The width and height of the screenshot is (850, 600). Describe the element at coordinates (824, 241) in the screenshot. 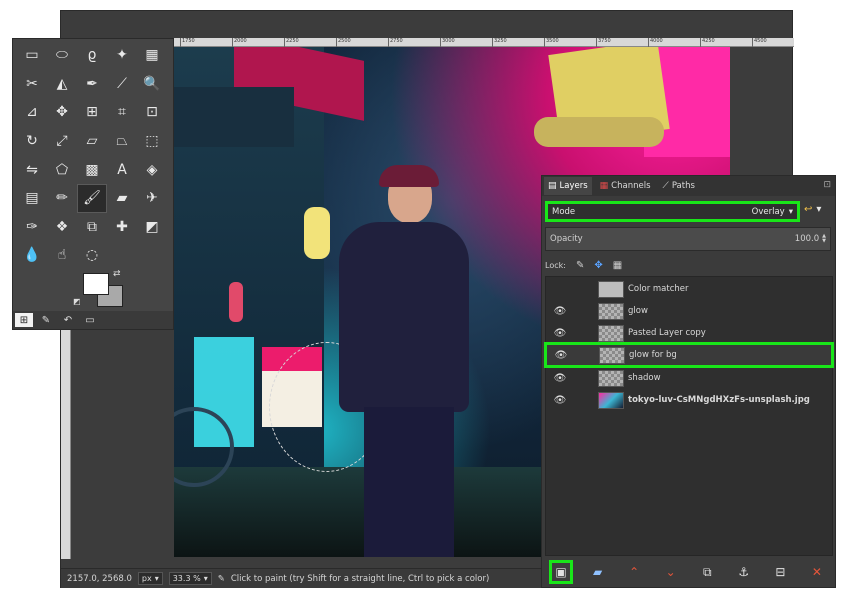

I see `spin-down-icon: ▼` at that location.